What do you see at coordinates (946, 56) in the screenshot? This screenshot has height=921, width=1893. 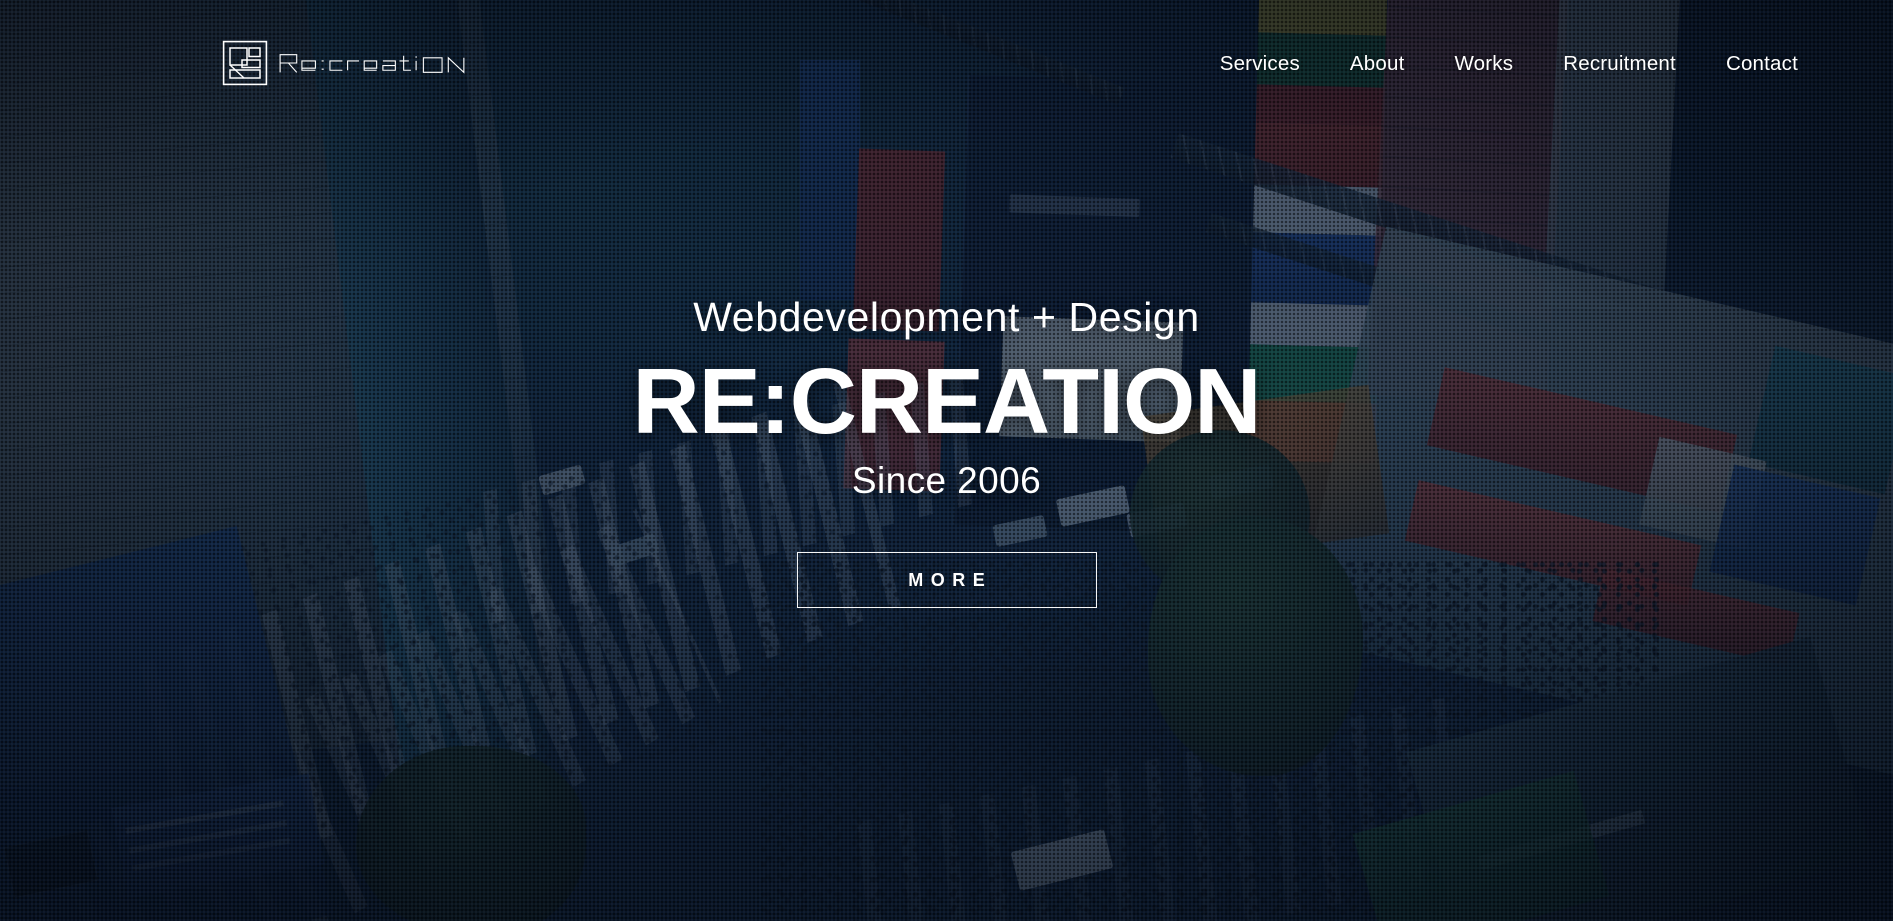 I see `site-header: Services About Works Recruitment Contact` at bounding box center [946, 56].